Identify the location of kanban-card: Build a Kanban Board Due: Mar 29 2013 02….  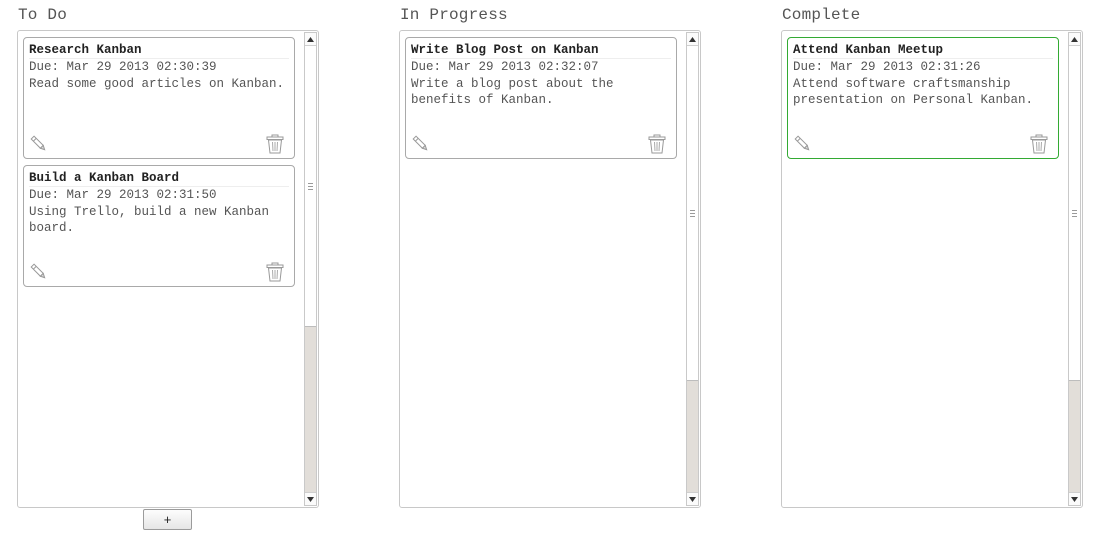
(159, 226).